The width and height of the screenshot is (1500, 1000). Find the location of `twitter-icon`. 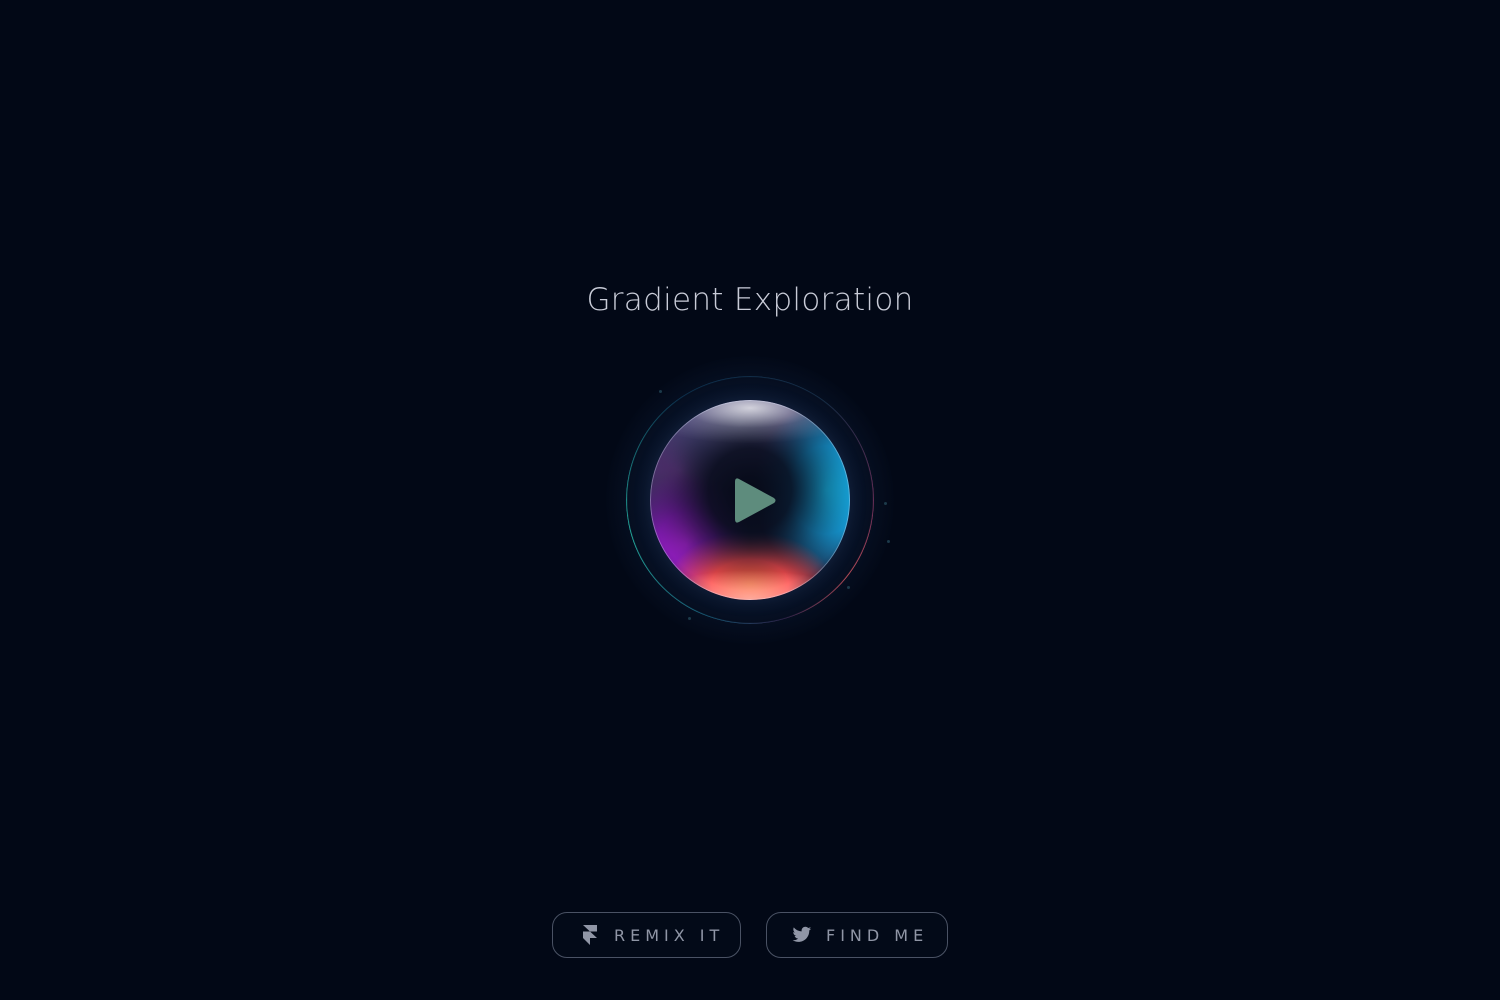

twitter-icon is located at coordinates (802, 934).